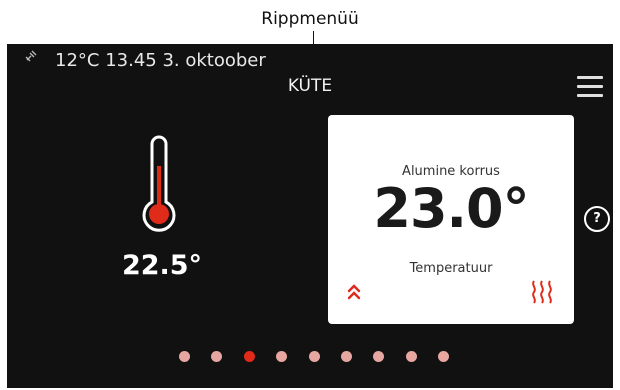  I want to click on current-temperature: 22.5°, so click(162, 265).